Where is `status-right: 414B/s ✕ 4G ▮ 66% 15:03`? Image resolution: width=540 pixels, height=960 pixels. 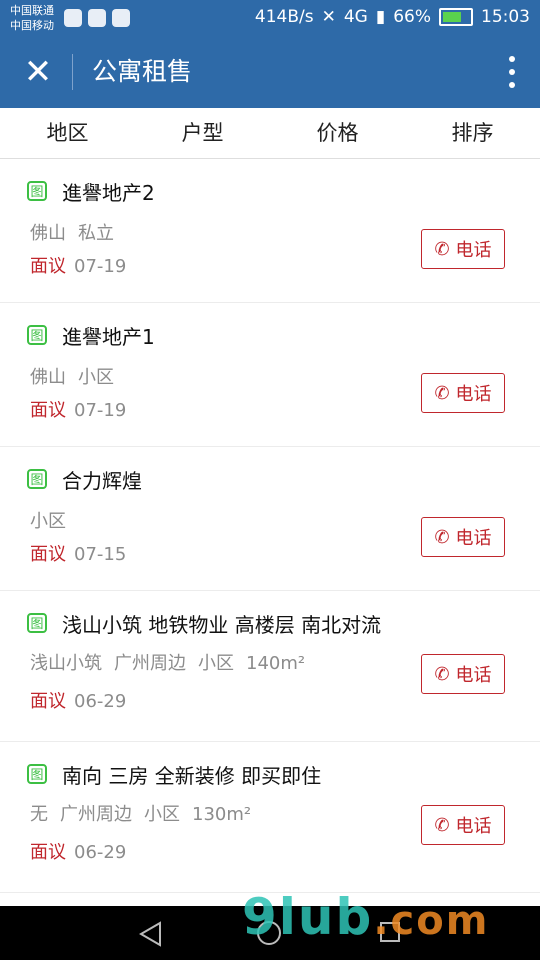 status-right: 414B/s ✕ 4G ▮ 66% 15:03 is located at coordinates (392, 17).